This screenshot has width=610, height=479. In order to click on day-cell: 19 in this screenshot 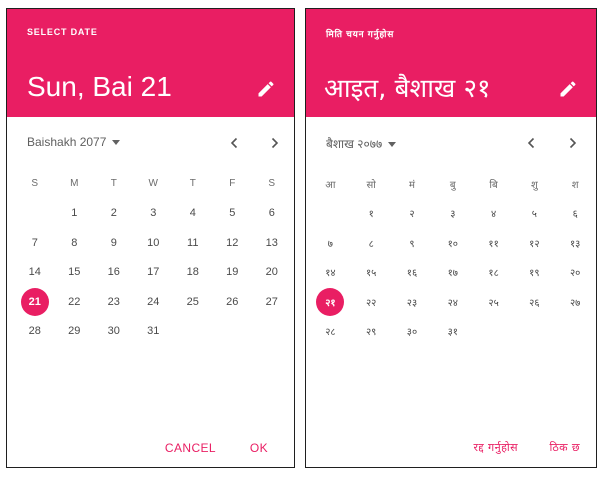, I will do `click(233, 273)`.